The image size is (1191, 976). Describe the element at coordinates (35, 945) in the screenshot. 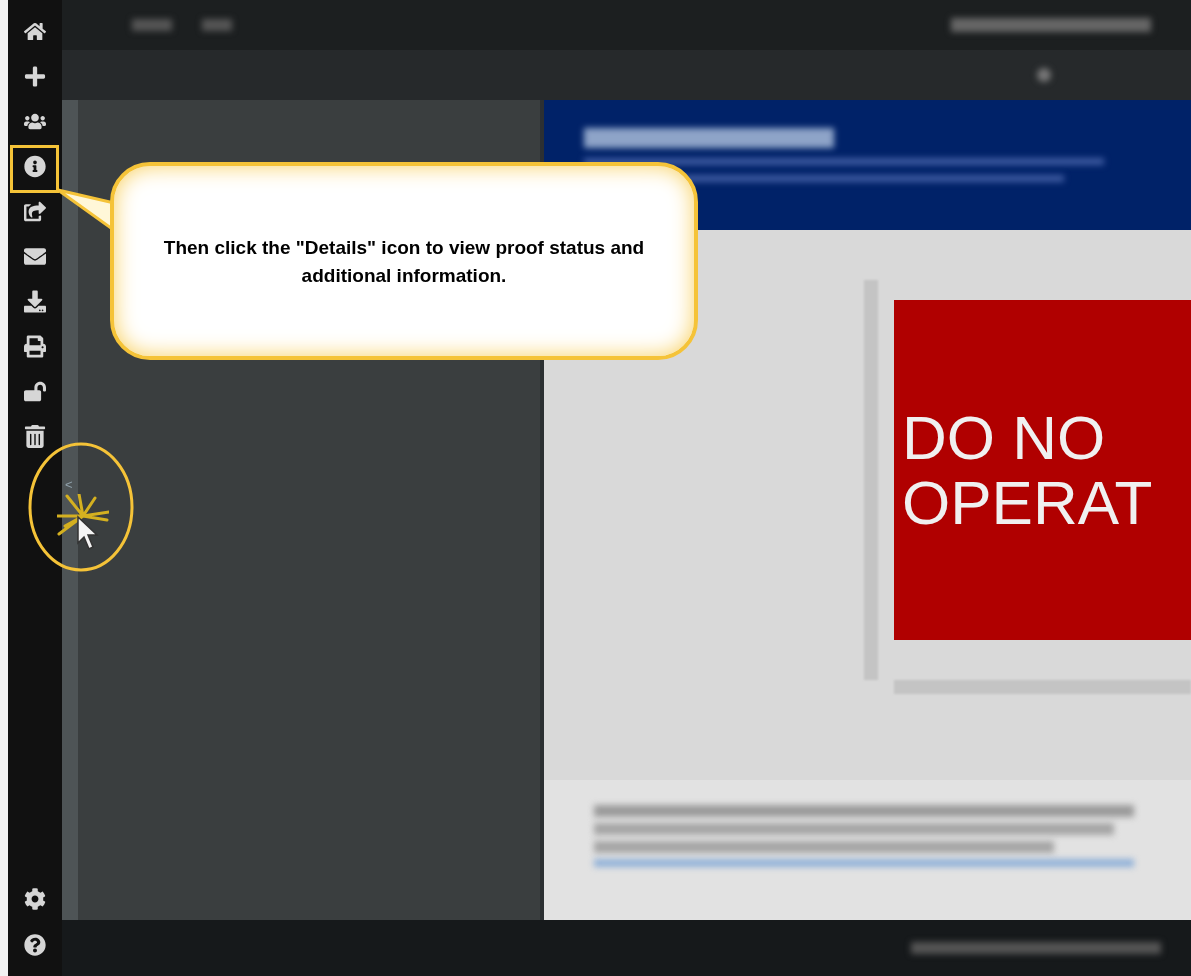

I see `help-icon` at that location.